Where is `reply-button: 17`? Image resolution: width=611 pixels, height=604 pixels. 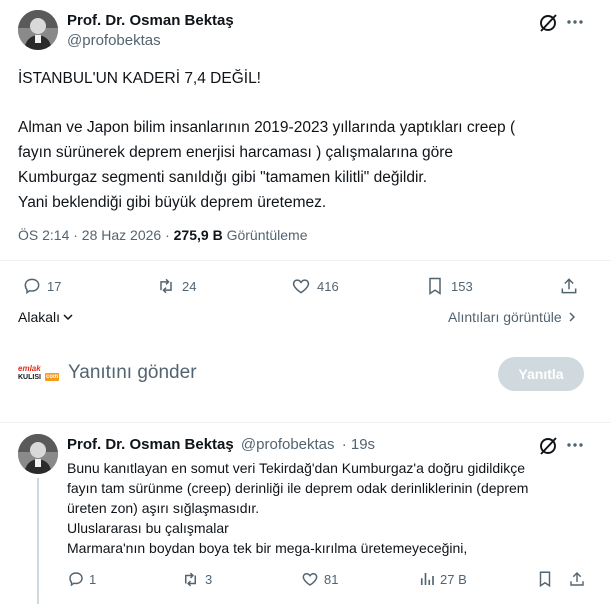 reply-button: 17 is located at coordinates (41, 286).